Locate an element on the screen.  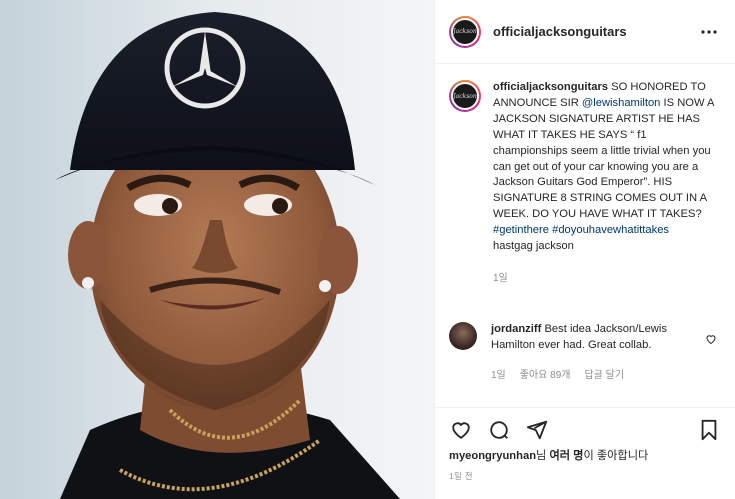
caption-part-3: hastgag jackson is located at coordinates (533, 246).